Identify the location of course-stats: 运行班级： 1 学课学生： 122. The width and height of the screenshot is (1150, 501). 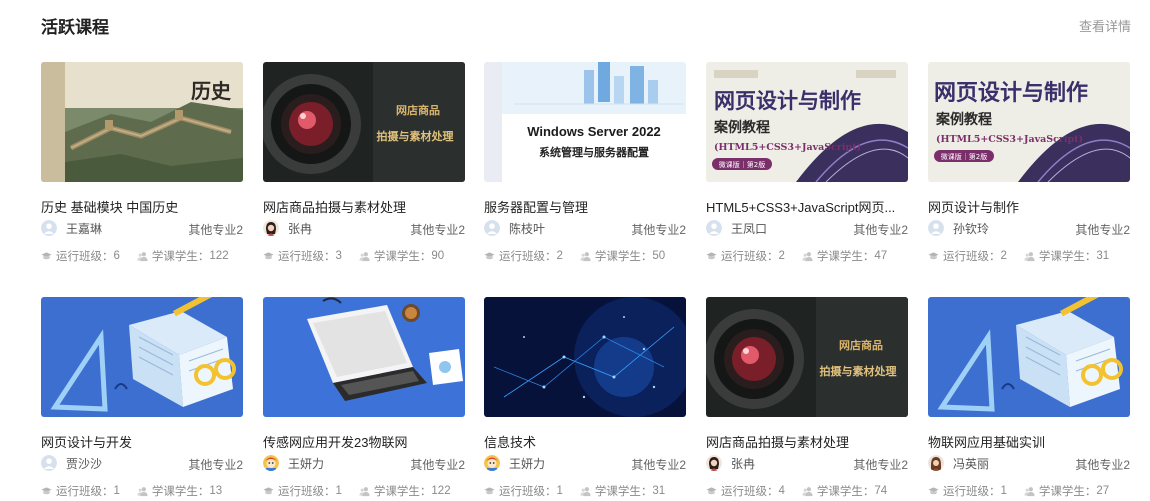
(357, 491).